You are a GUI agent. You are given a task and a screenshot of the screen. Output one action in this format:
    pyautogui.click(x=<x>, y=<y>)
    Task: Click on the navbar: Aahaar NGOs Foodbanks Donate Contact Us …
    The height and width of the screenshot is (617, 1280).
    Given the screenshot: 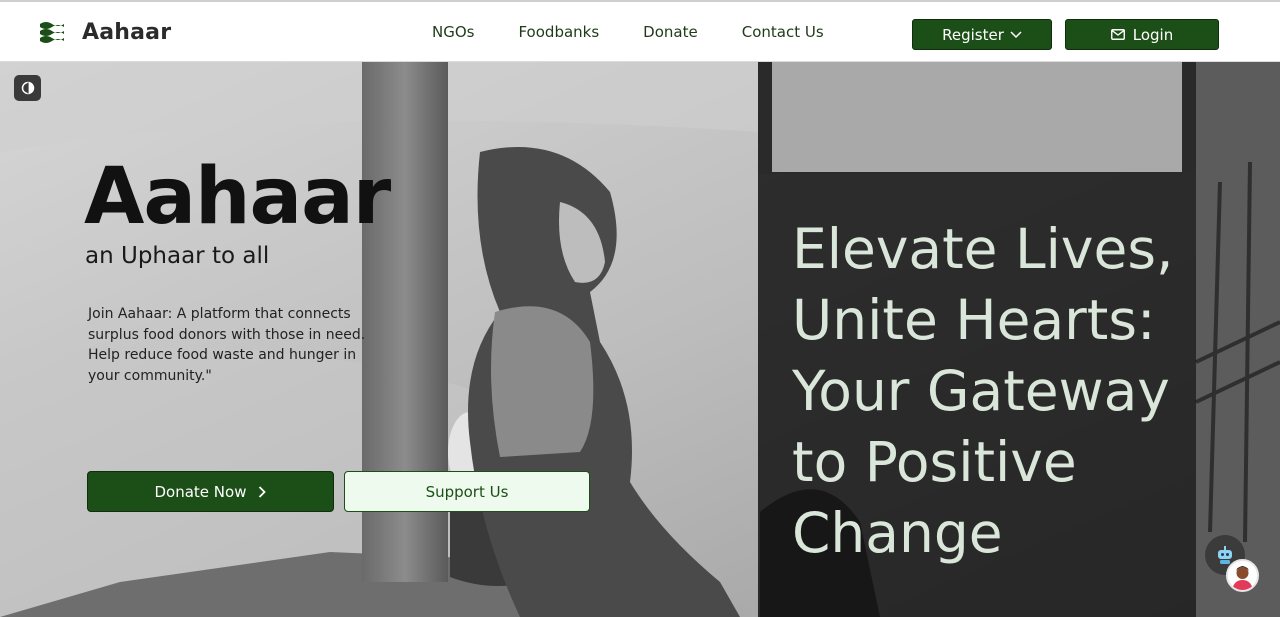 What is the action you would take?
    pyautogui.click(x=640, y=32)
    